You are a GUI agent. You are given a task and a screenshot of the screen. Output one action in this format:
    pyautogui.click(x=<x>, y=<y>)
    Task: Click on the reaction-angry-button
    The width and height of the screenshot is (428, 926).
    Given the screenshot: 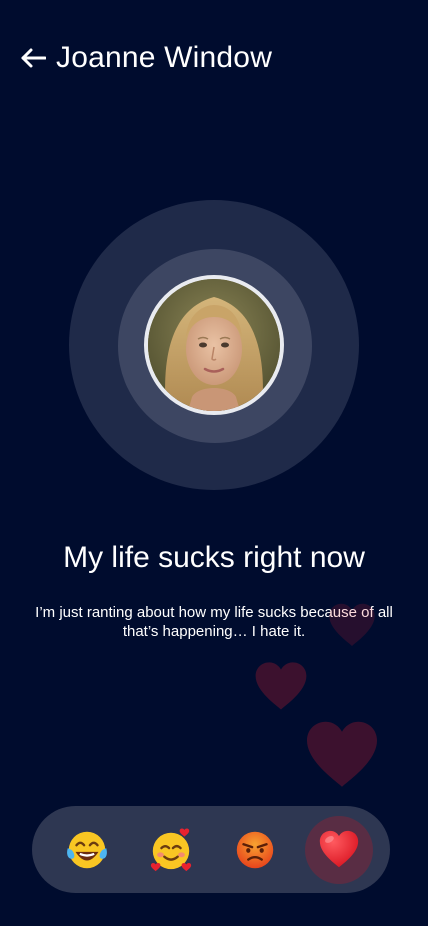 What is the action you would take?
    pyautogui.click(x=255, y=850)
    